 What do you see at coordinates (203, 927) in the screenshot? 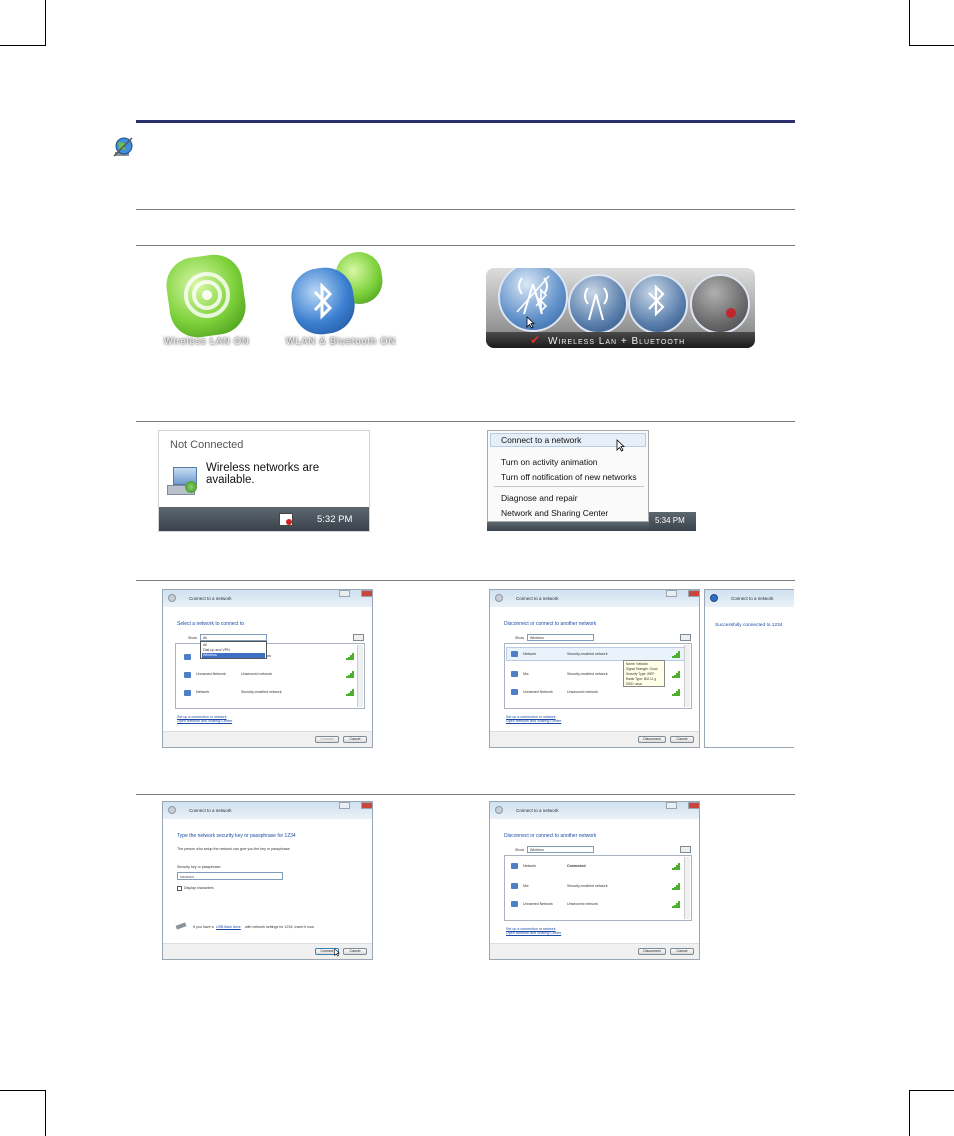
I see `usb-prefix: If you have a` at bounding box center [203, 927].